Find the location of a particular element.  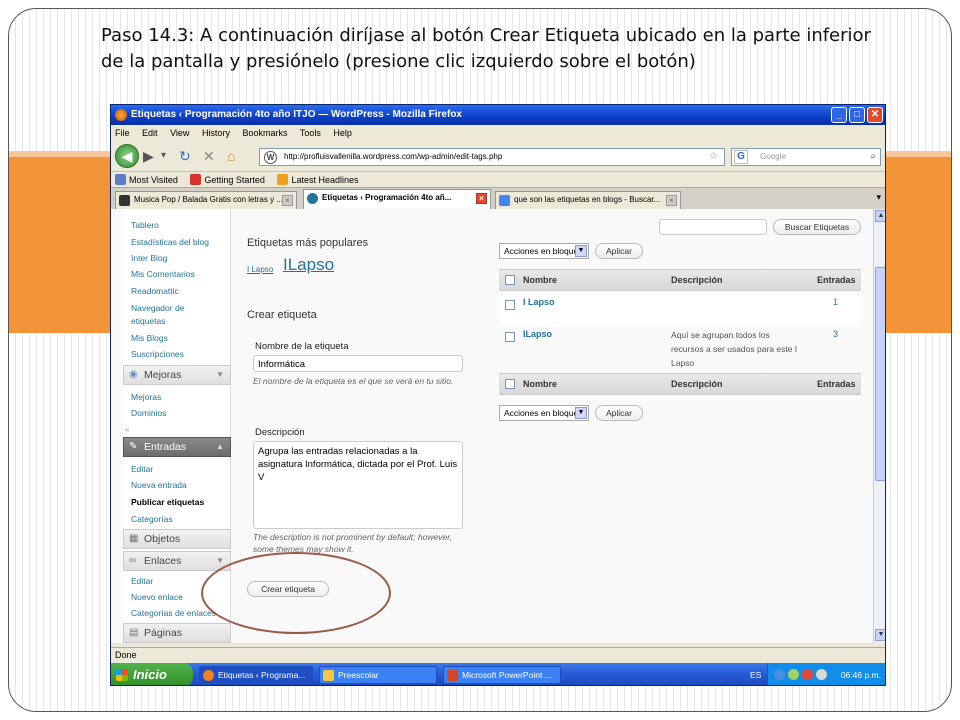

bulk-actions-select-bottom: Acciones en bloque ▼ is located at coordinates (544, 413).